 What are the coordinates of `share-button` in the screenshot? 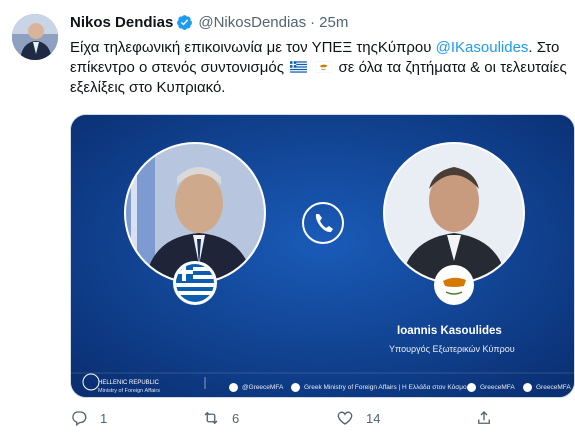 It's located at (490, 418).